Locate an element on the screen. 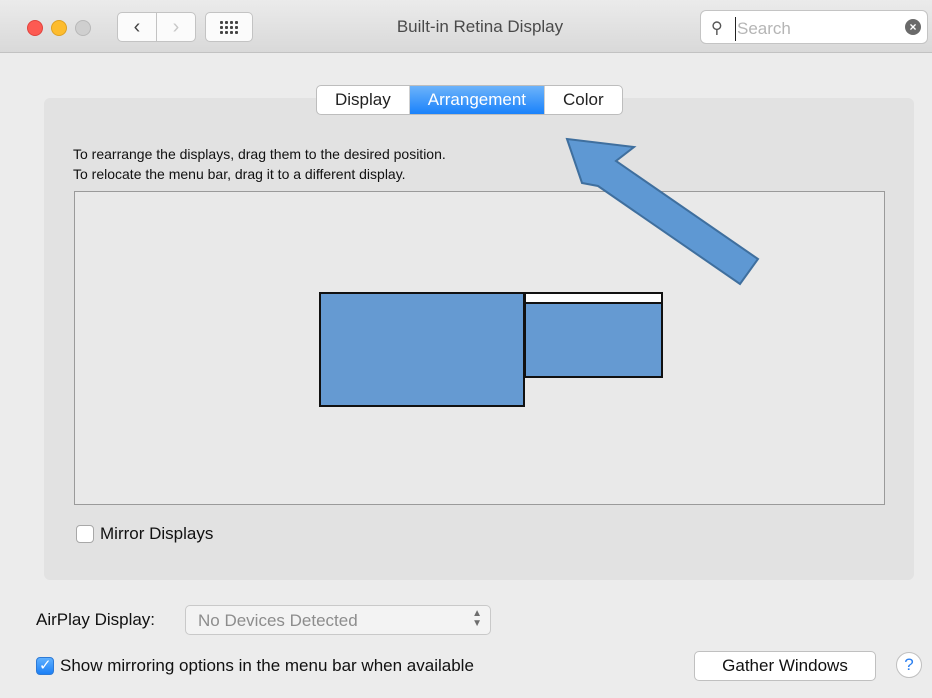  search-box: ⚲ × is located at coordinates (814, 27).